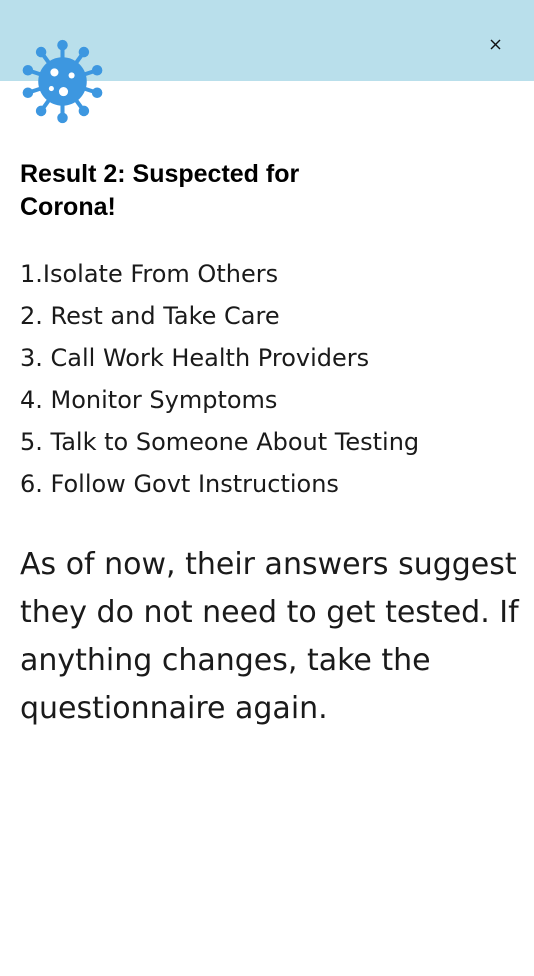 The width and height of the screenshot is (534, 976). I want to click on close-icon, so click(495, 44).